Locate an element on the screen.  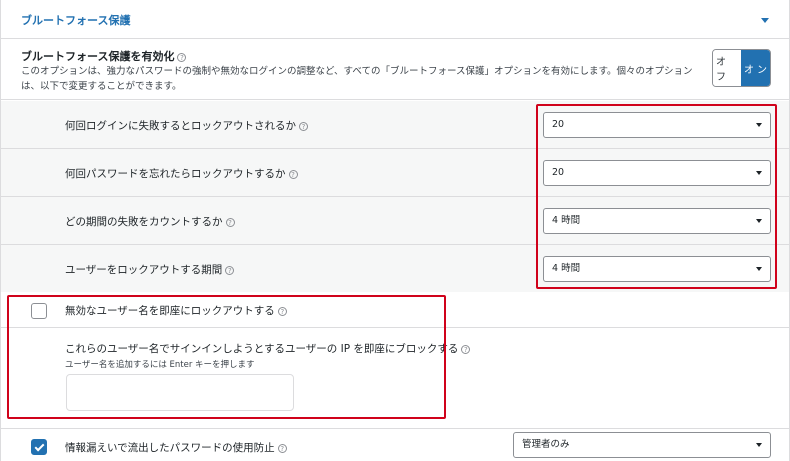
enable-title: ブルートフォース保護を有効化? is located at coordinates (104, 56).